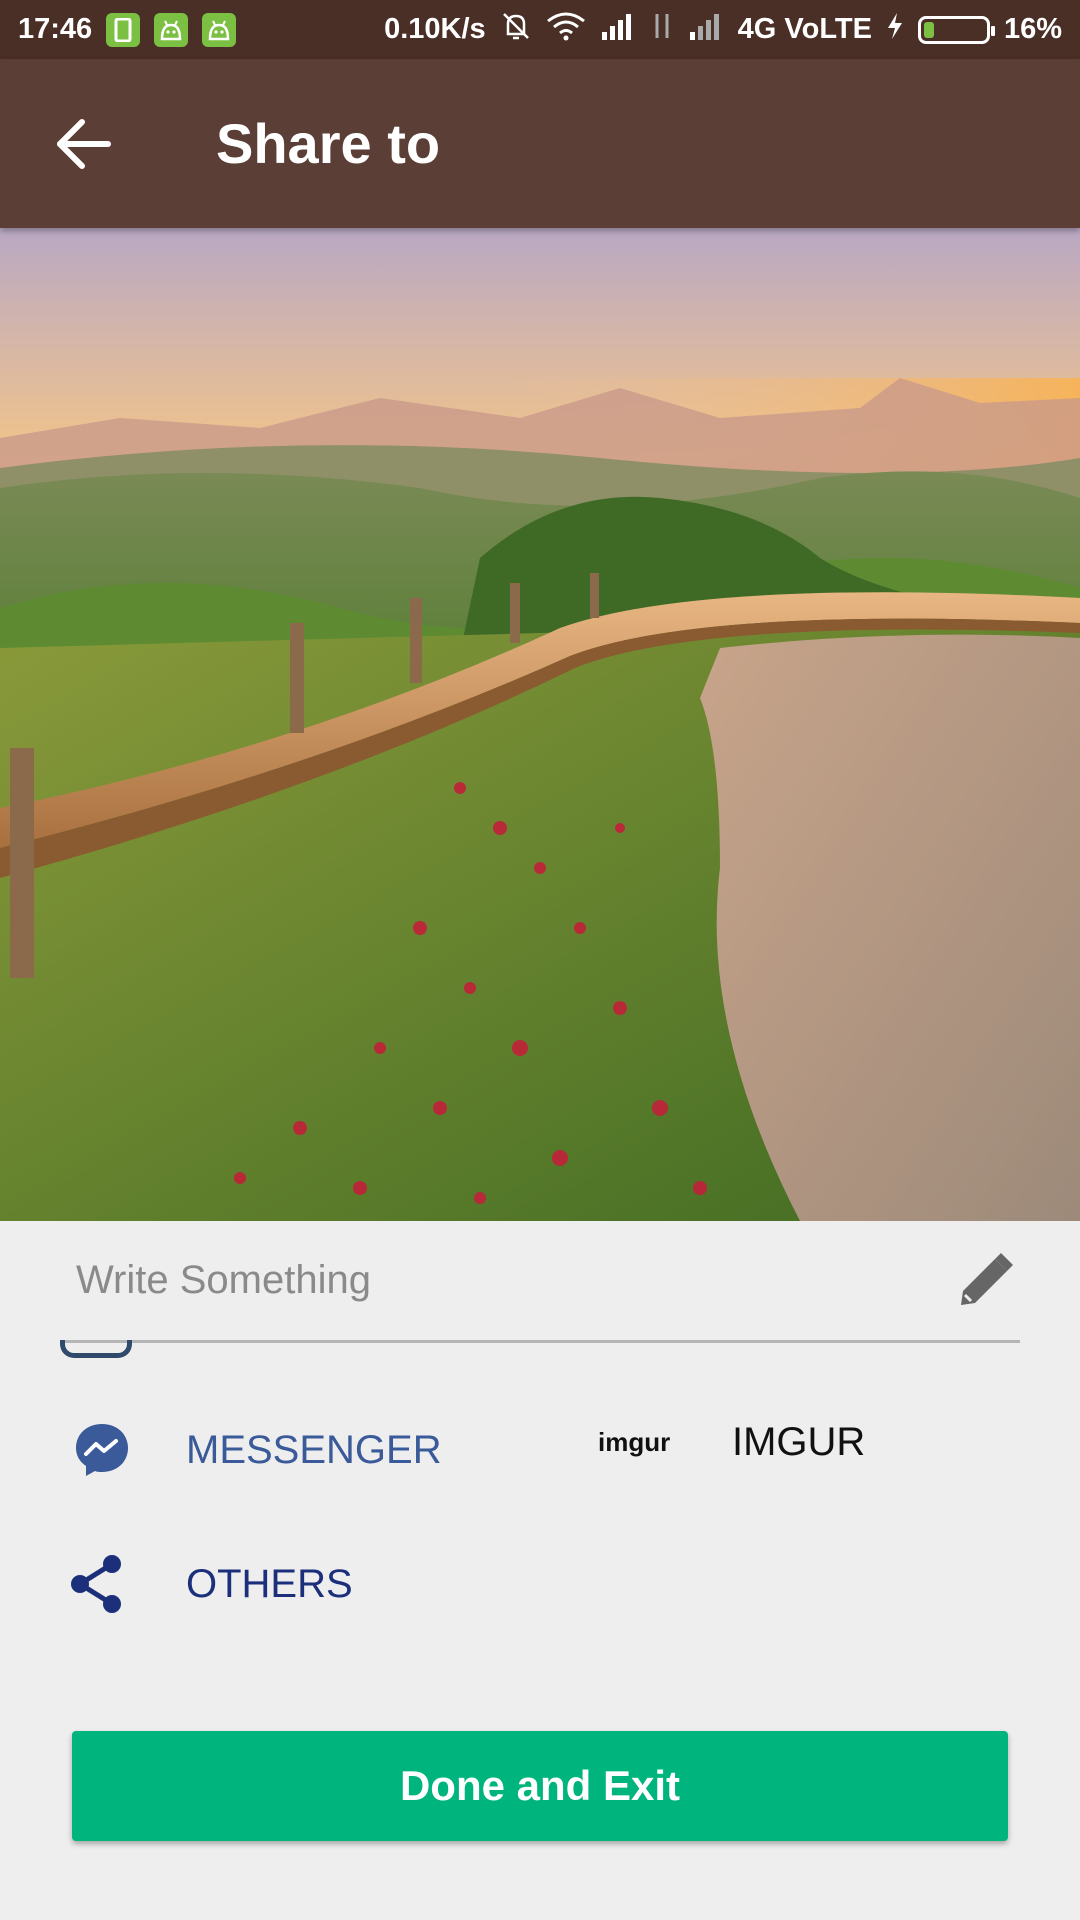  I want to click on others-label: OTHERS, so click(269, 1583).